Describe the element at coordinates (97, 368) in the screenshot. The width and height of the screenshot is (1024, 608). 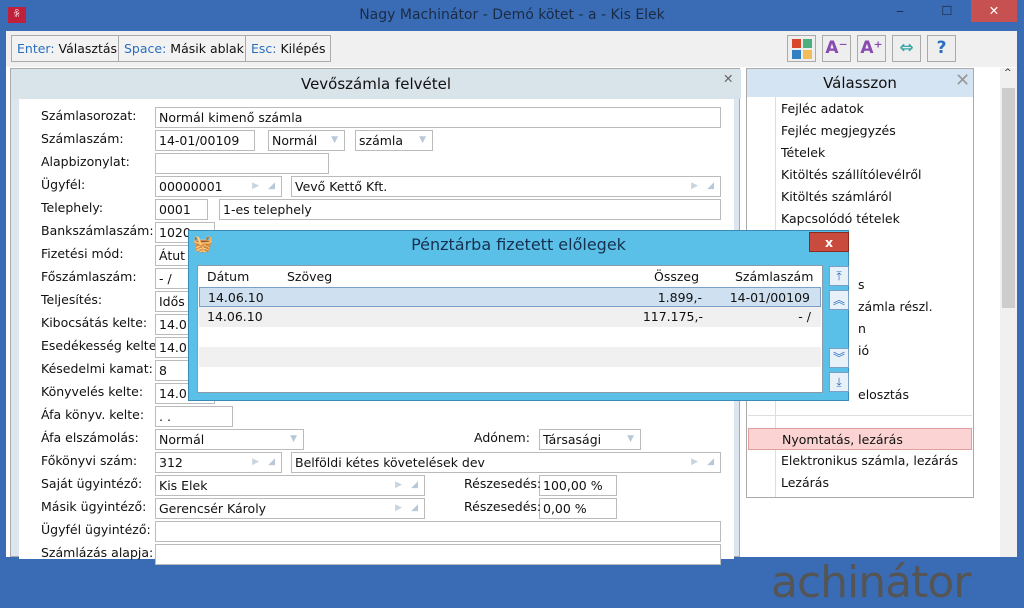
I see `field-label: Késedelmi kamat:` at that location.